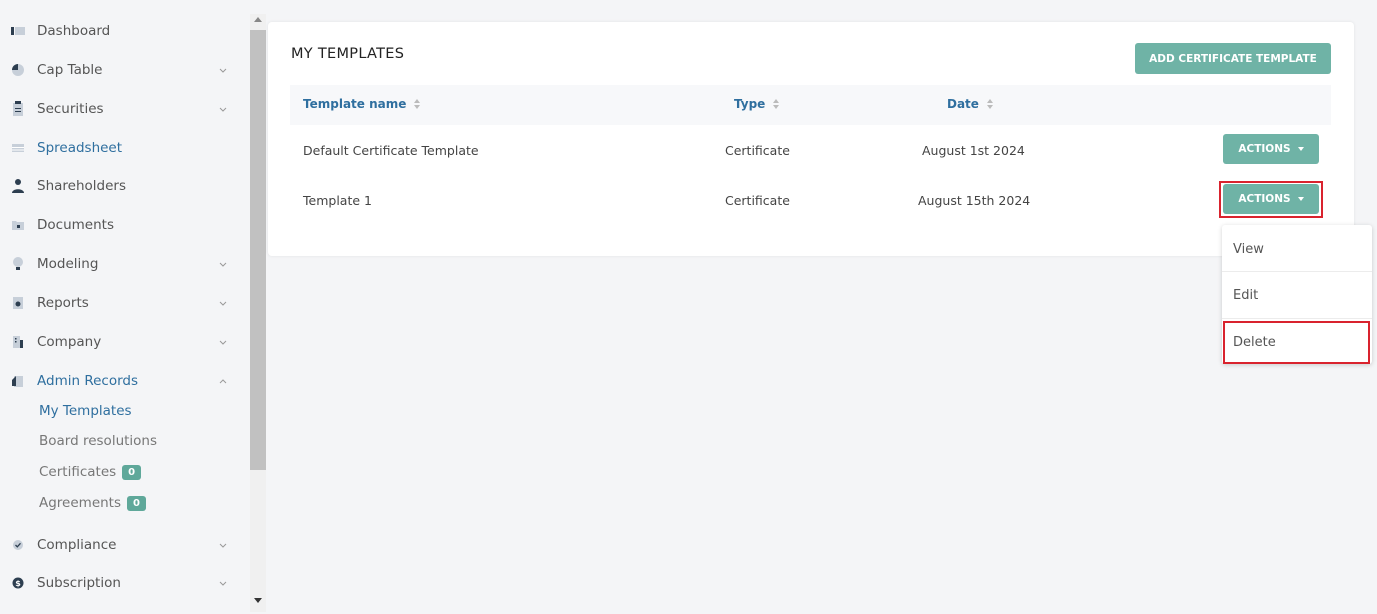 This screenshot has height=614, width=1377. I want to click on actions-dropdown-menu: View Edit Delete, so click(1297, 294).